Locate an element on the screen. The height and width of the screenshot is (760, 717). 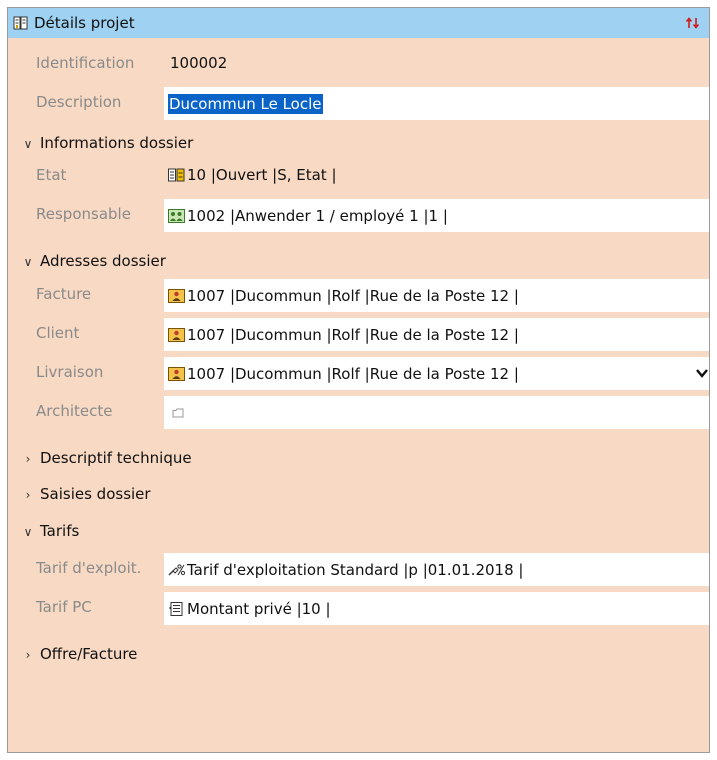
client-label: Client is located at coordinates (58, 333).